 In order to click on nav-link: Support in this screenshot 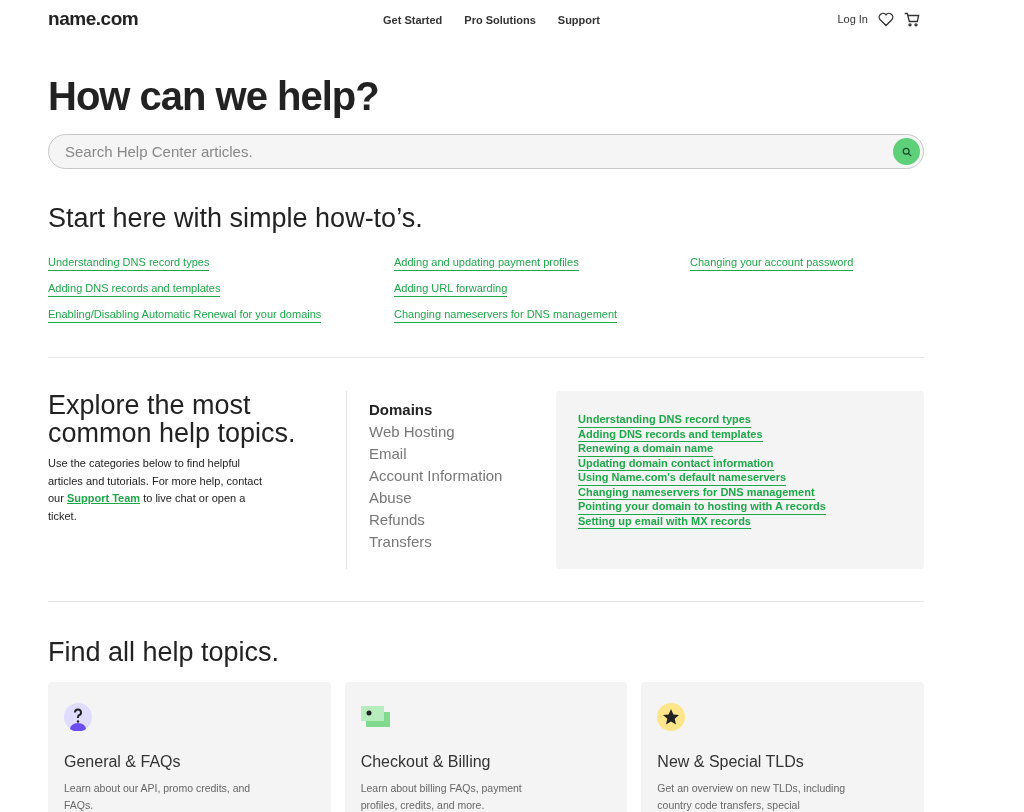, I will do `click(578, 20)`.